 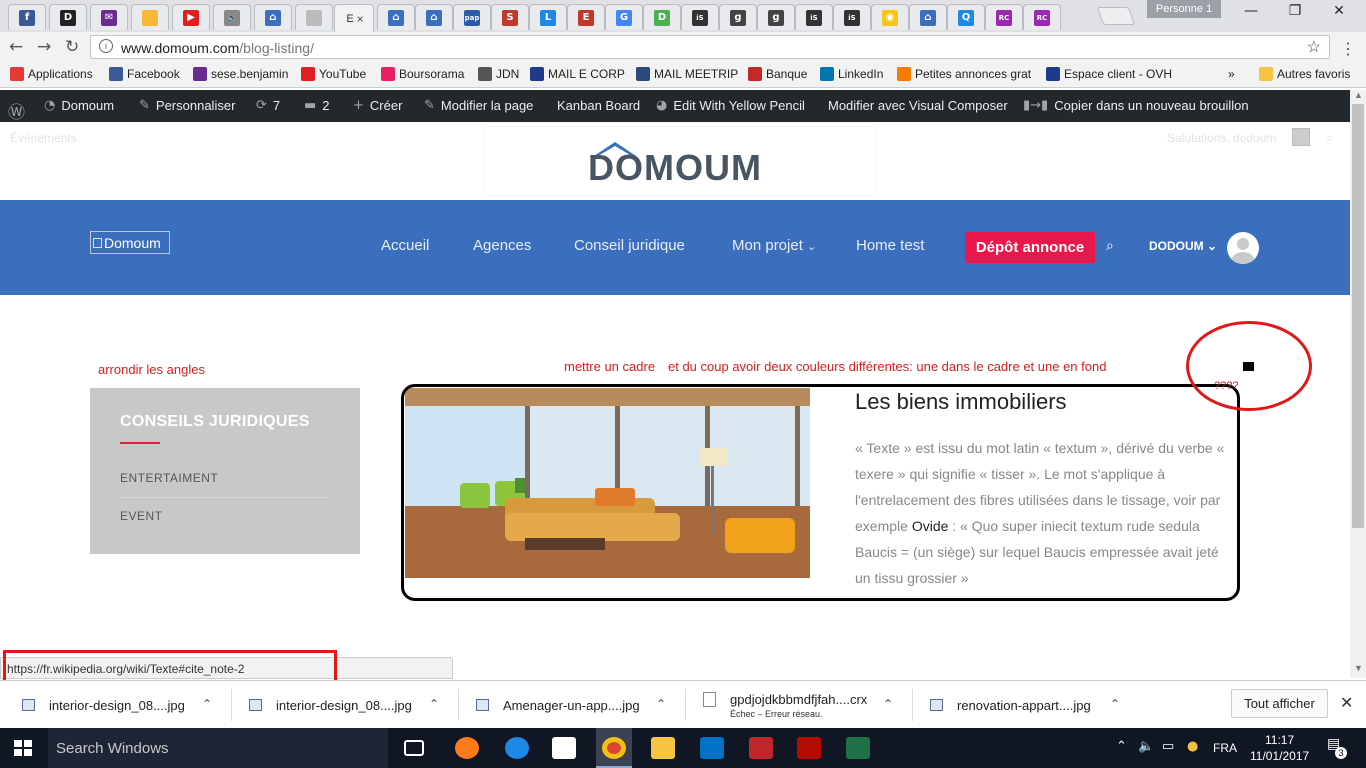 What do you see at coordinates (586, 17) in the screenshot?
I see `browser-tab: E` at bounding box center [586, 17].